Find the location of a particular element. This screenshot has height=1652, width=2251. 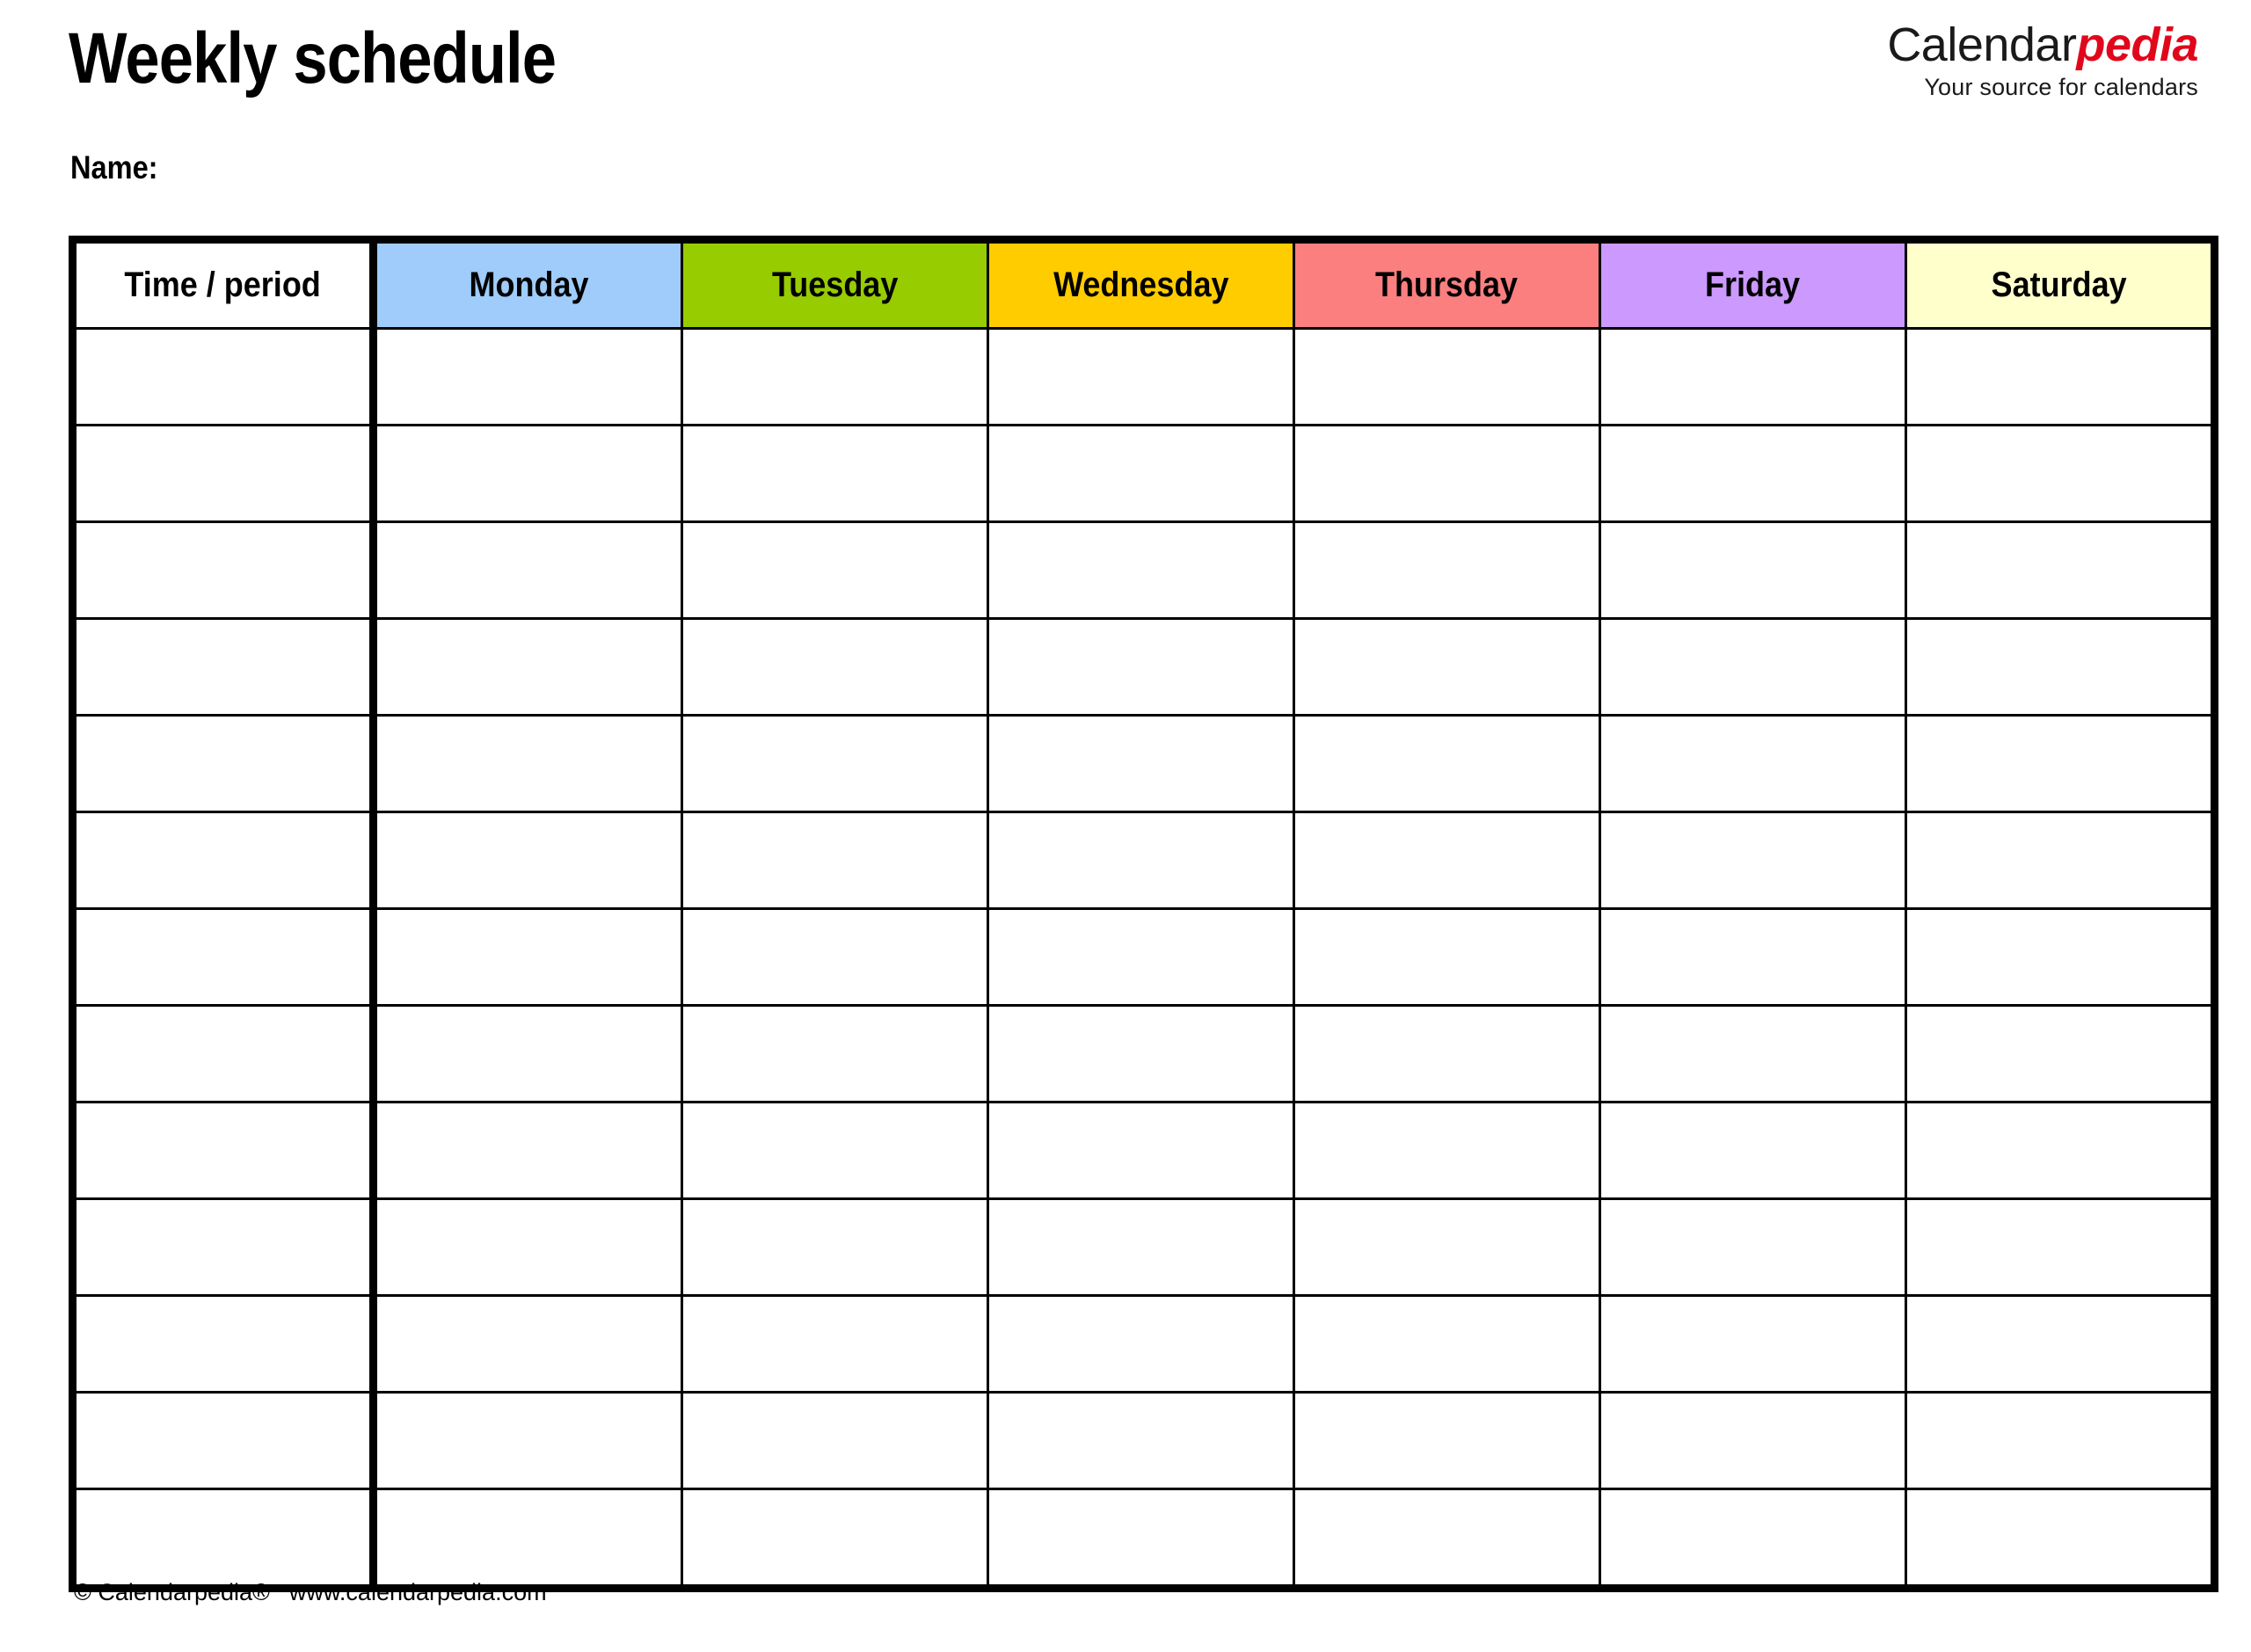

column-header-label: Monday is located at coordinates (529, 285).